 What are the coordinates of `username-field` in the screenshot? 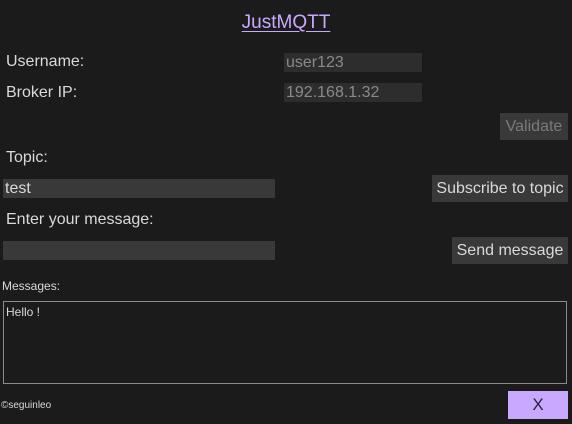 It's located at (353, 62).